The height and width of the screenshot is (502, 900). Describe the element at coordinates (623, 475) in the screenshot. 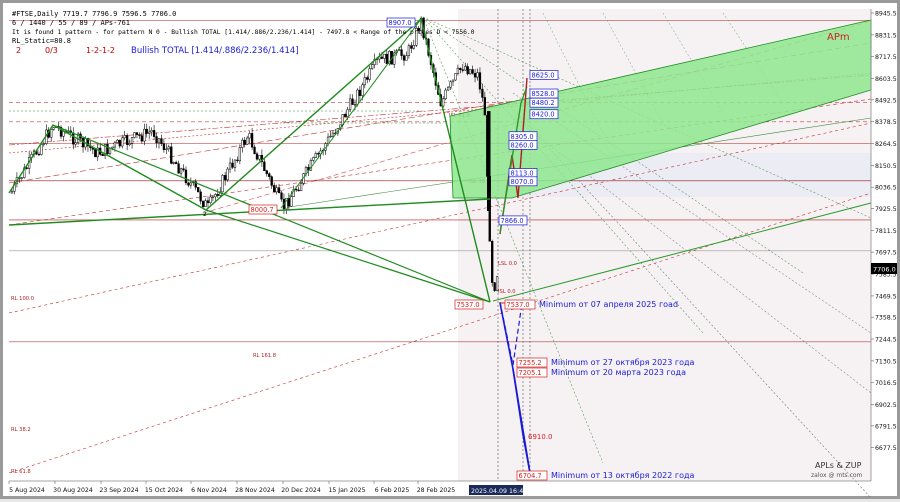

I see `support-note: Minimum от 13 октября 2022 года` at that location.